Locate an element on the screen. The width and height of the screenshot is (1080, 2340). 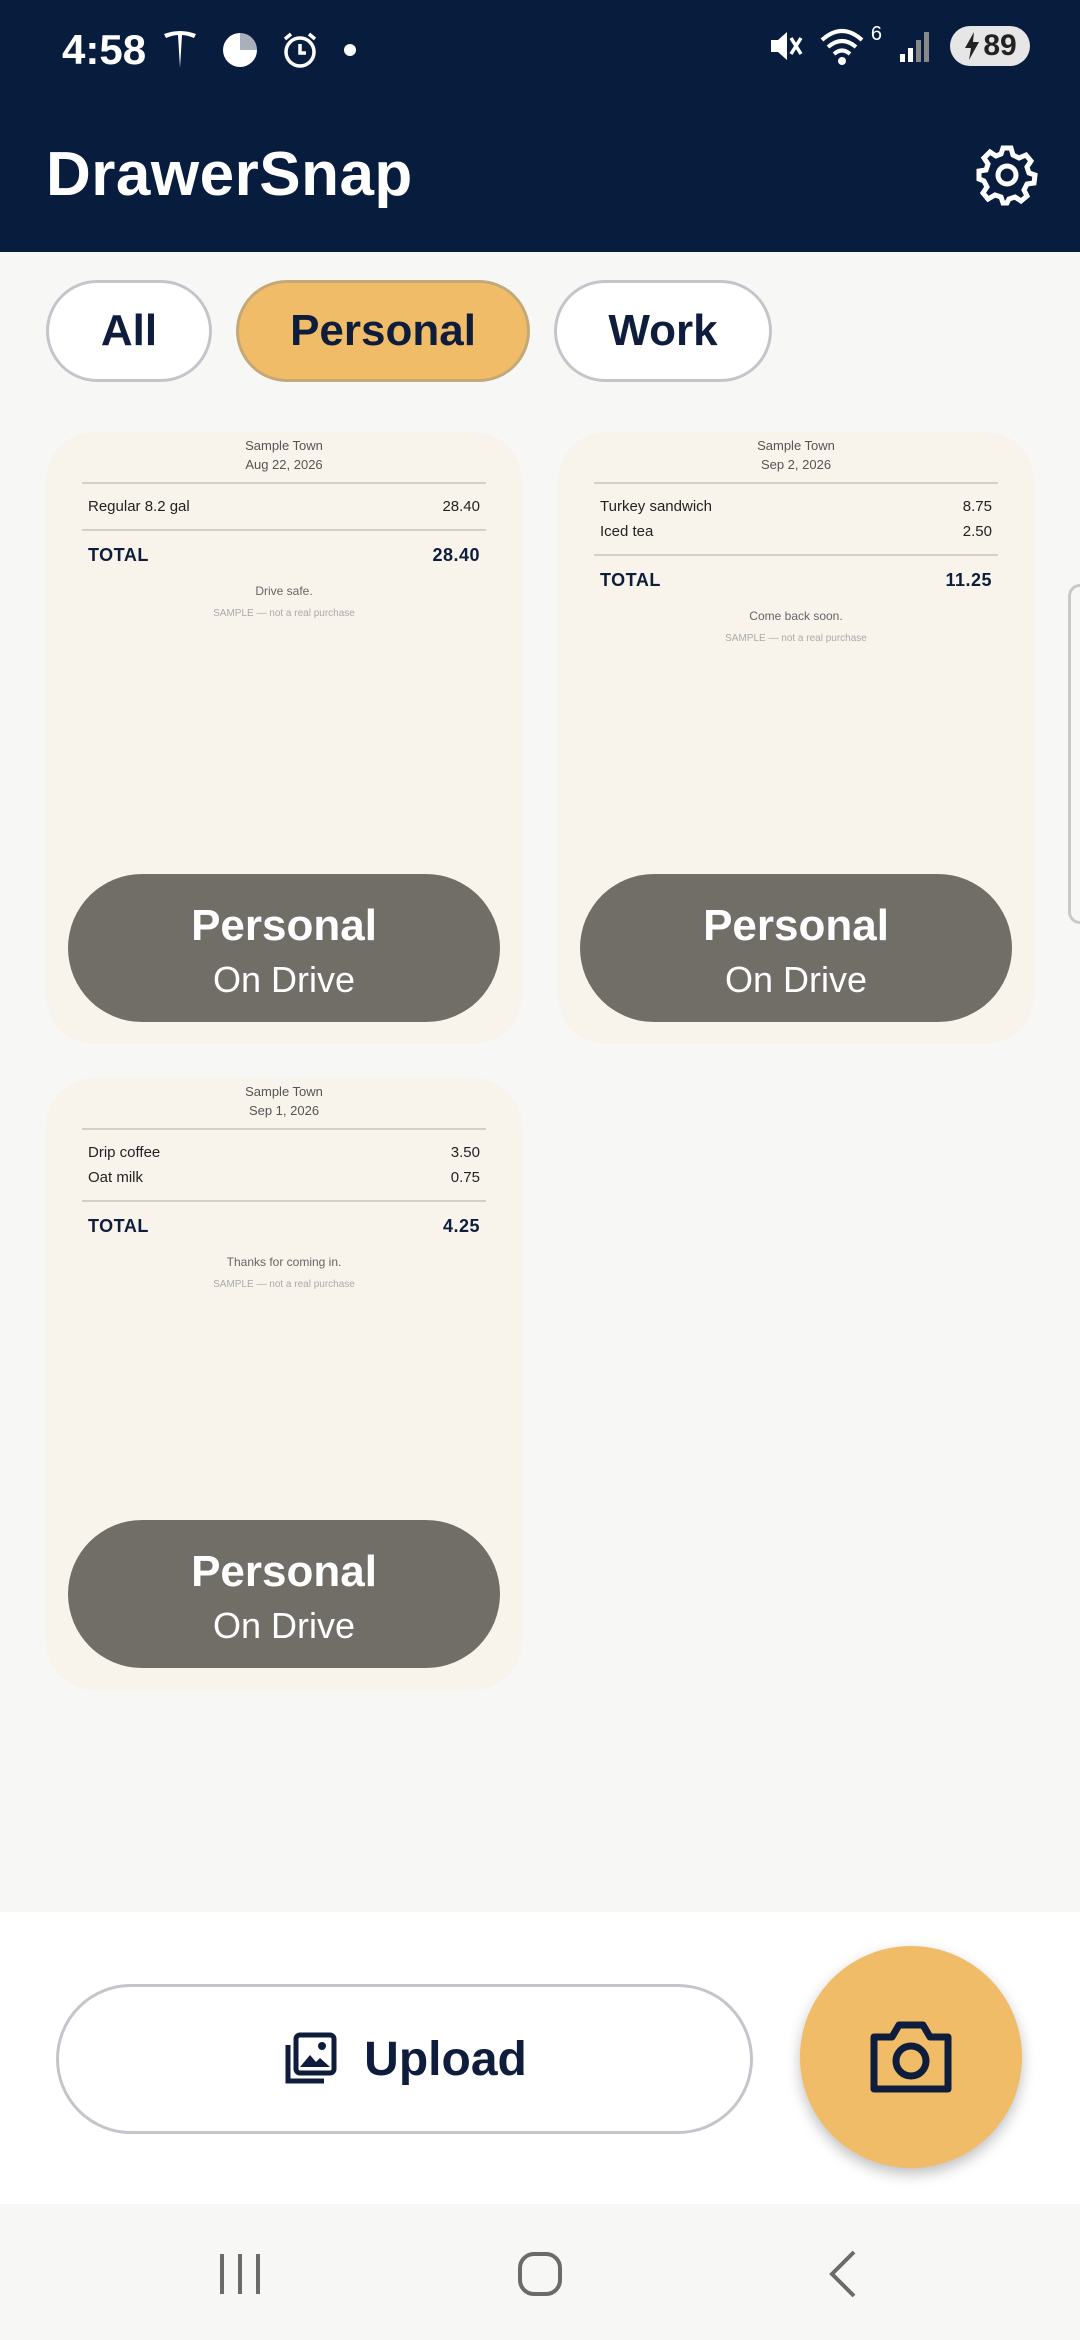
item-name: Oat milk is located at coordinates (116, 1177).